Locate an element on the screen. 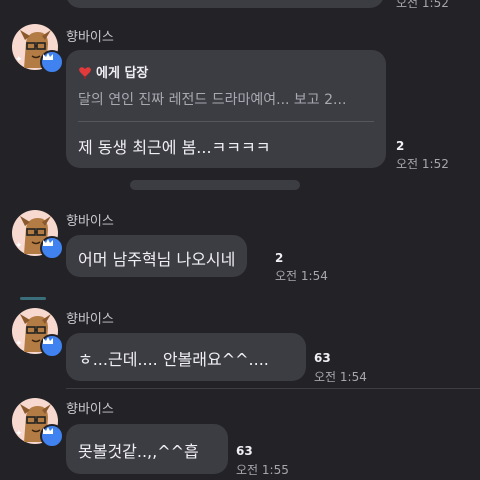 Image resolution: width=480 pixels, height=480 pixels. message-text: 못볼것같..,,^^흡 is located at coordinates (138, 451).